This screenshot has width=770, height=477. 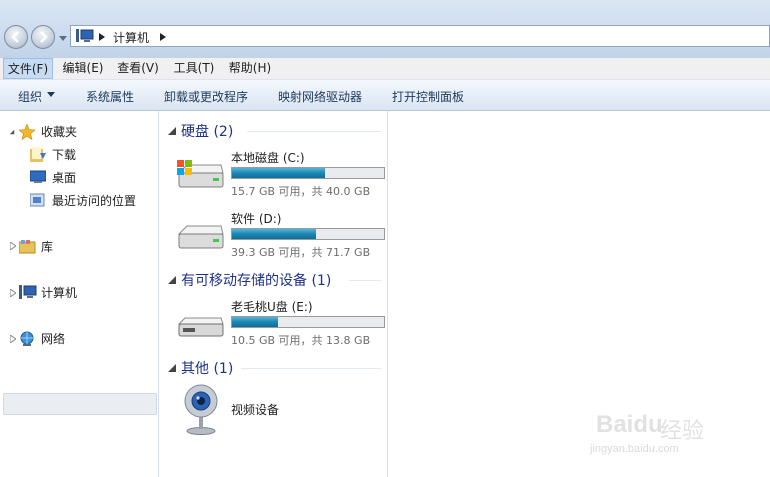 What do you see at coordinates (207, 369) in the screenshot?
I see `group-title: 其他 (1)` at bounding box center [207, 369].